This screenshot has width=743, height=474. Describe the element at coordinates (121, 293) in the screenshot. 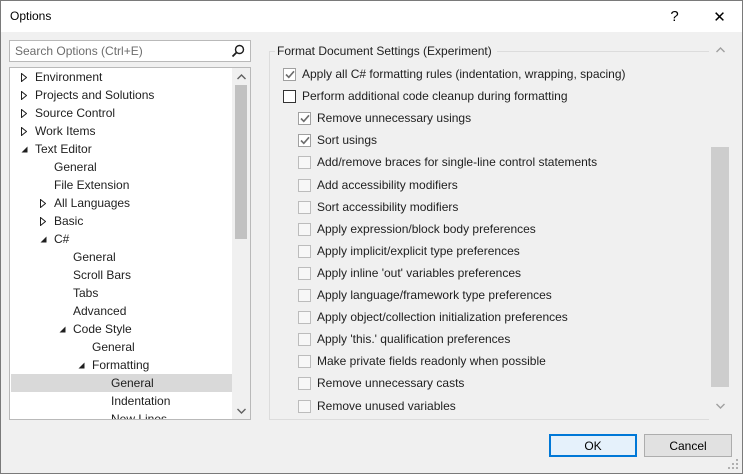

I see `tree-item: Tabs` at that location.